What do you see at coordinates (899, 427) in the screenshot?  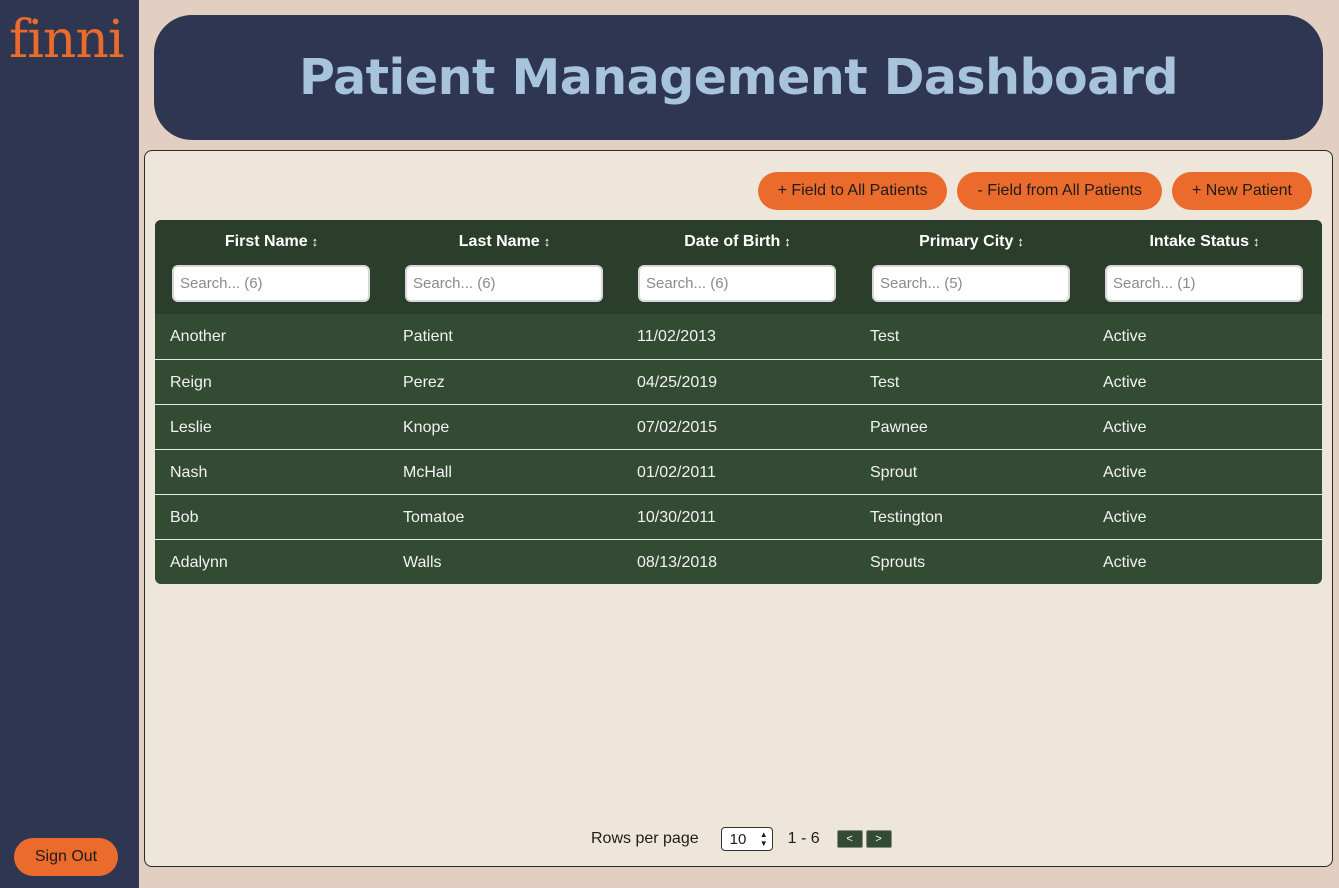 I see `cell-primary-city: Pawnee` at bounding box center [899, 427].